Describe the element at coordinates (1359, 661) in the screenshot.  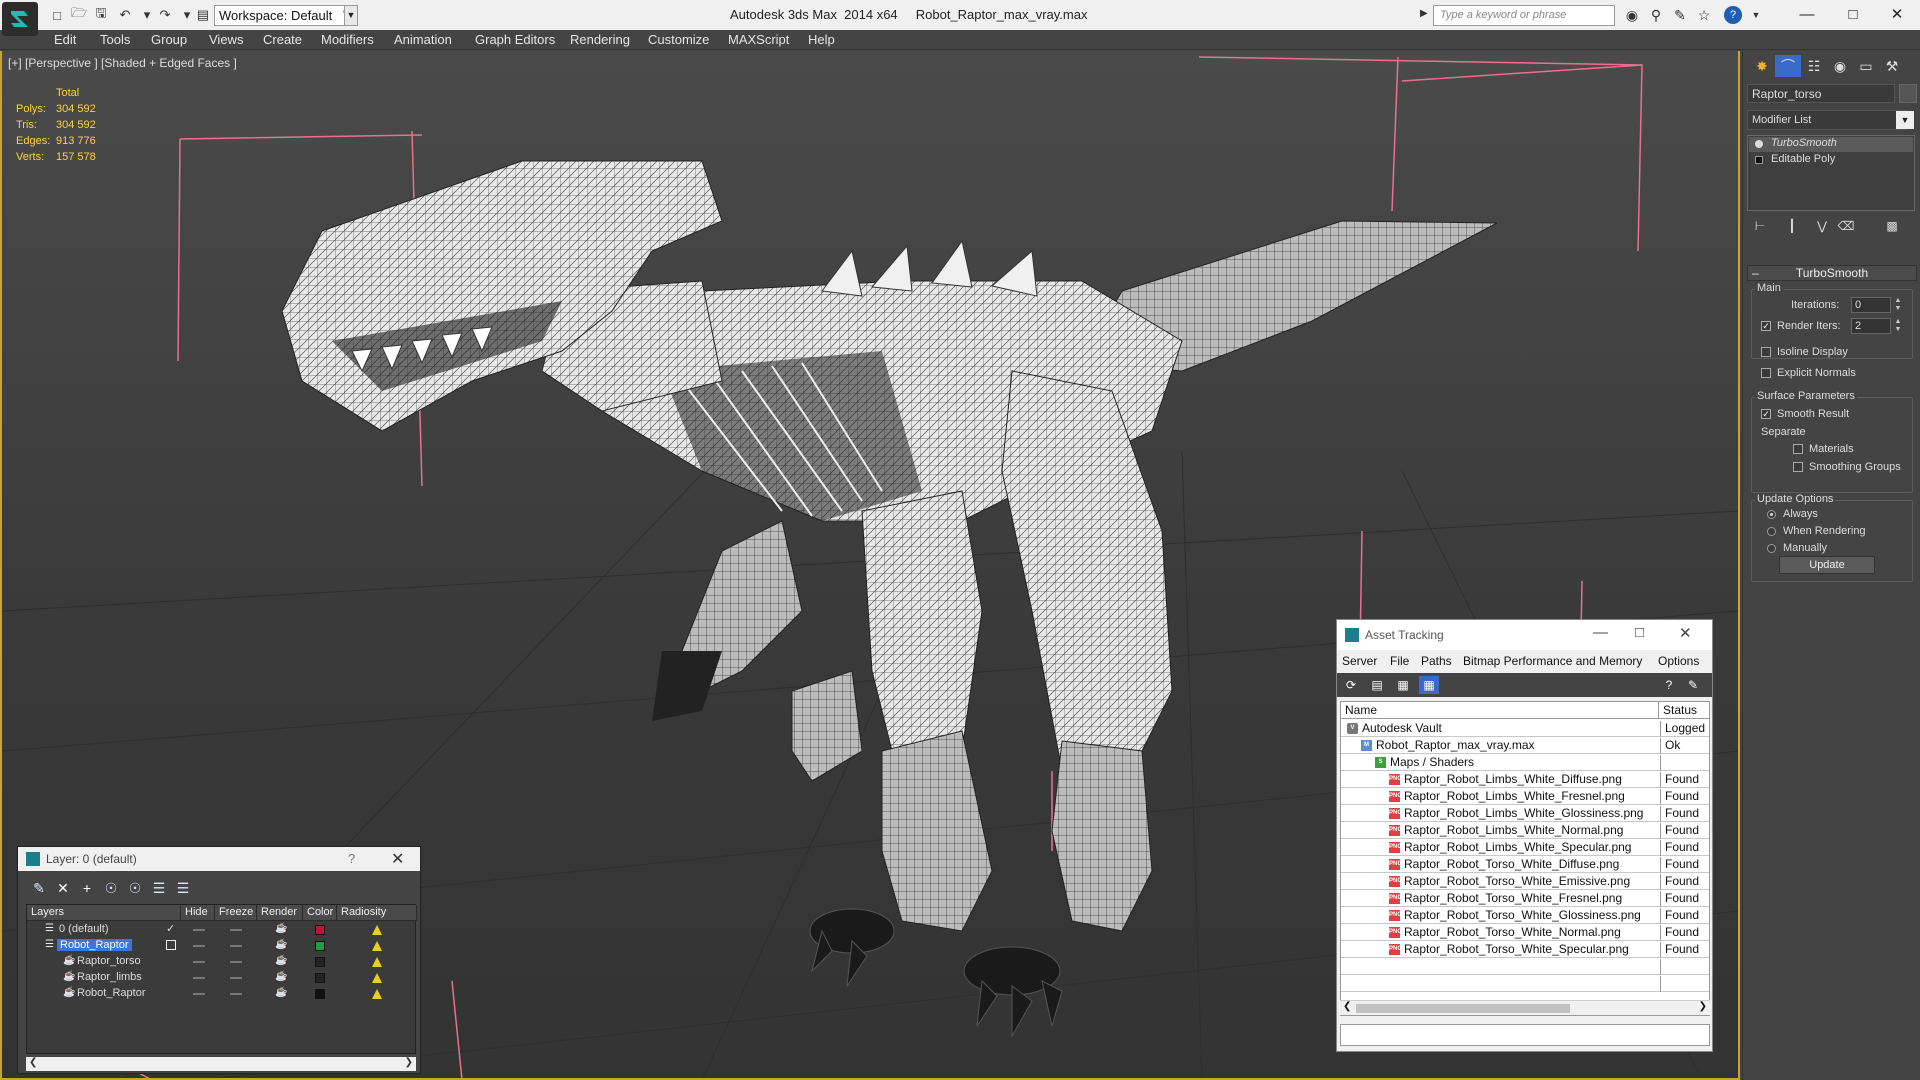
I see `asset-menu-server: Server` at that location.